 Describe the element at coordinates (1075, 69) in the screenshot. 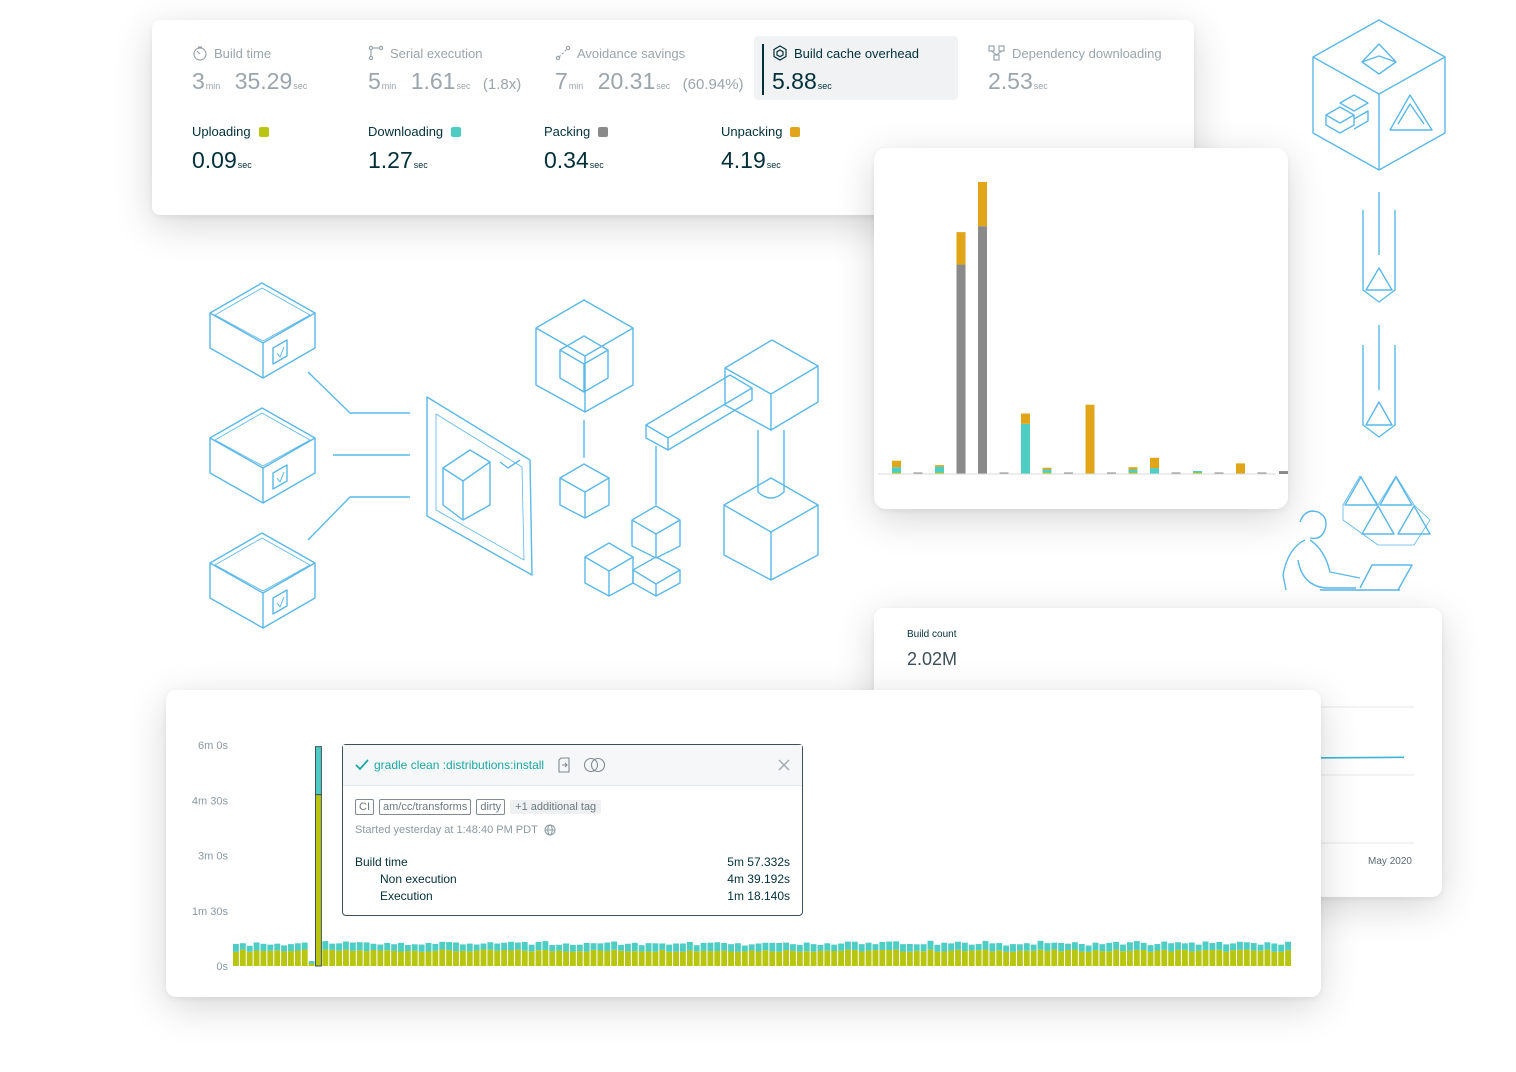

I see `metric-dependency-downloading: Dependency downloading 2.53sec` at that location.